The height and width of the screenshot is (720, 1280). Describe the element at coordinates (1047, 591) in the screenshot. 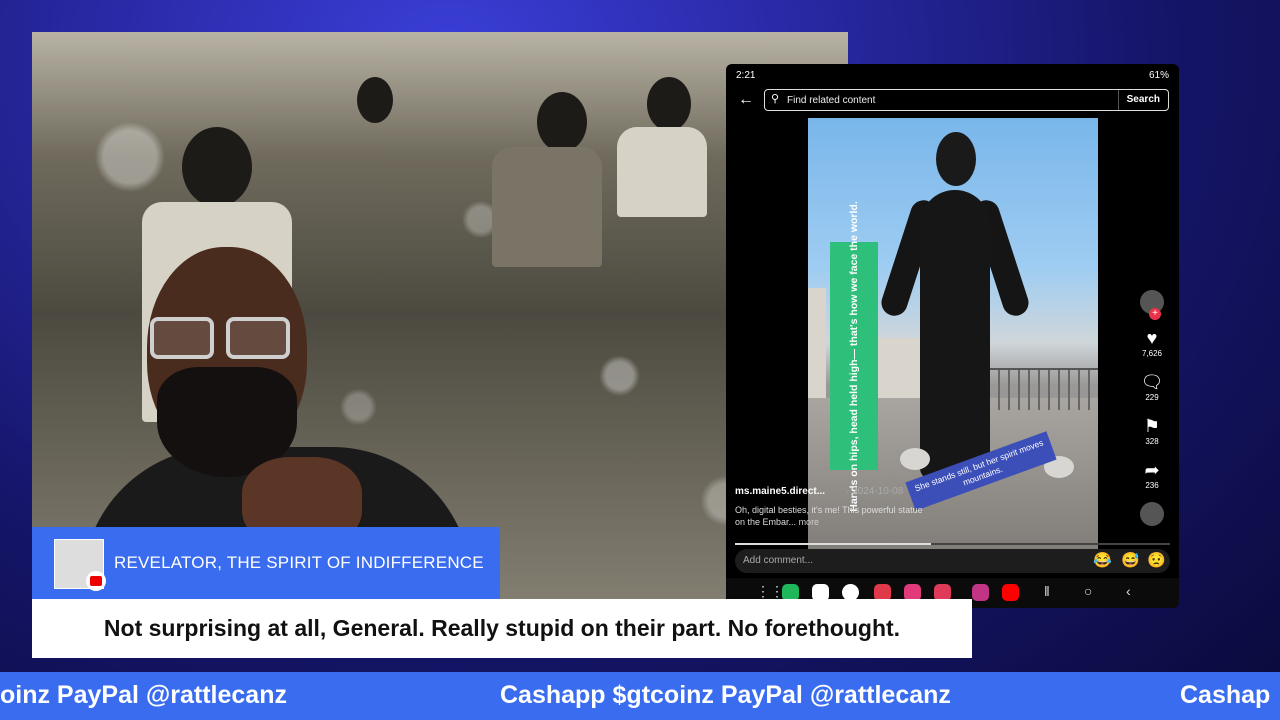

I see `recents-nav-icon: ‖` at that location.